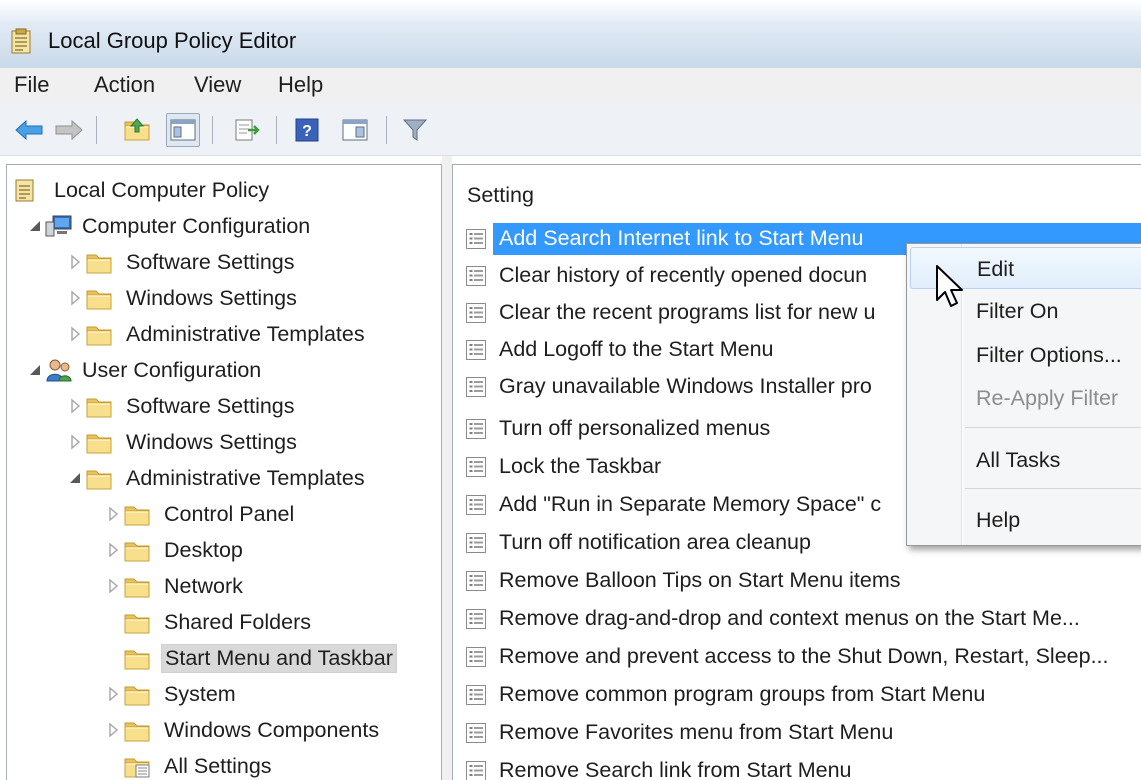  Describe the element at coordinates (31, 85) in the screenshot. I see `menu-file: File` at that location.